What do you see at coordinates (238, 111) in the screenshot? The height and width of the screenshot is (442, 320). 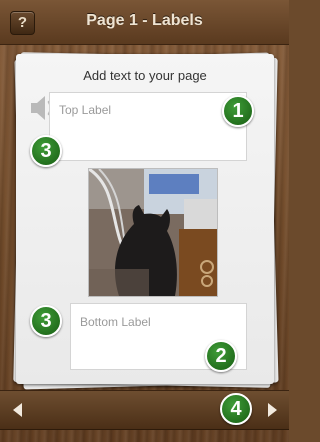 I see `callout-badge-top-label: 1` at bounding box center [238, 111].